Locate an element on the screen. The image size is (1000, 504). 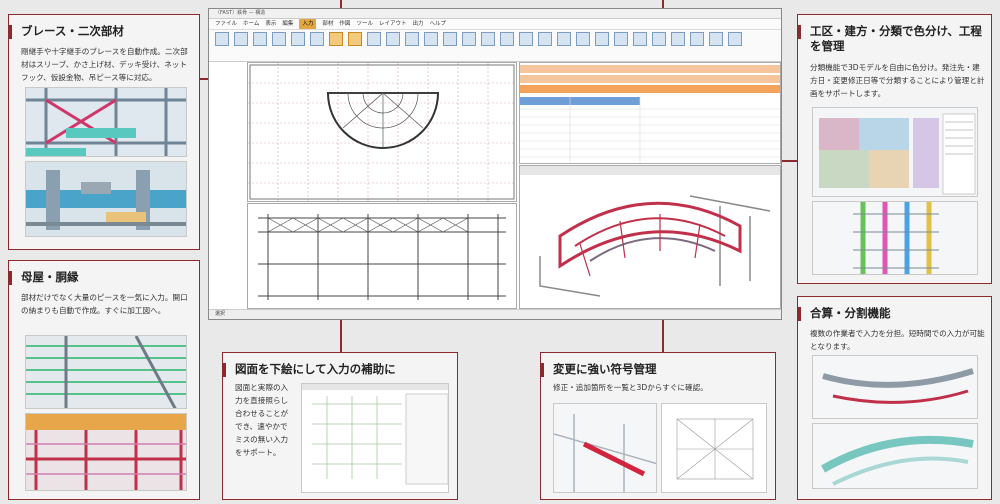
symbol-panel: 変更に強い符号管理 修正・追加箇所を一覧と3Dからすぐに確認。 is located at coordinates (658, 426).